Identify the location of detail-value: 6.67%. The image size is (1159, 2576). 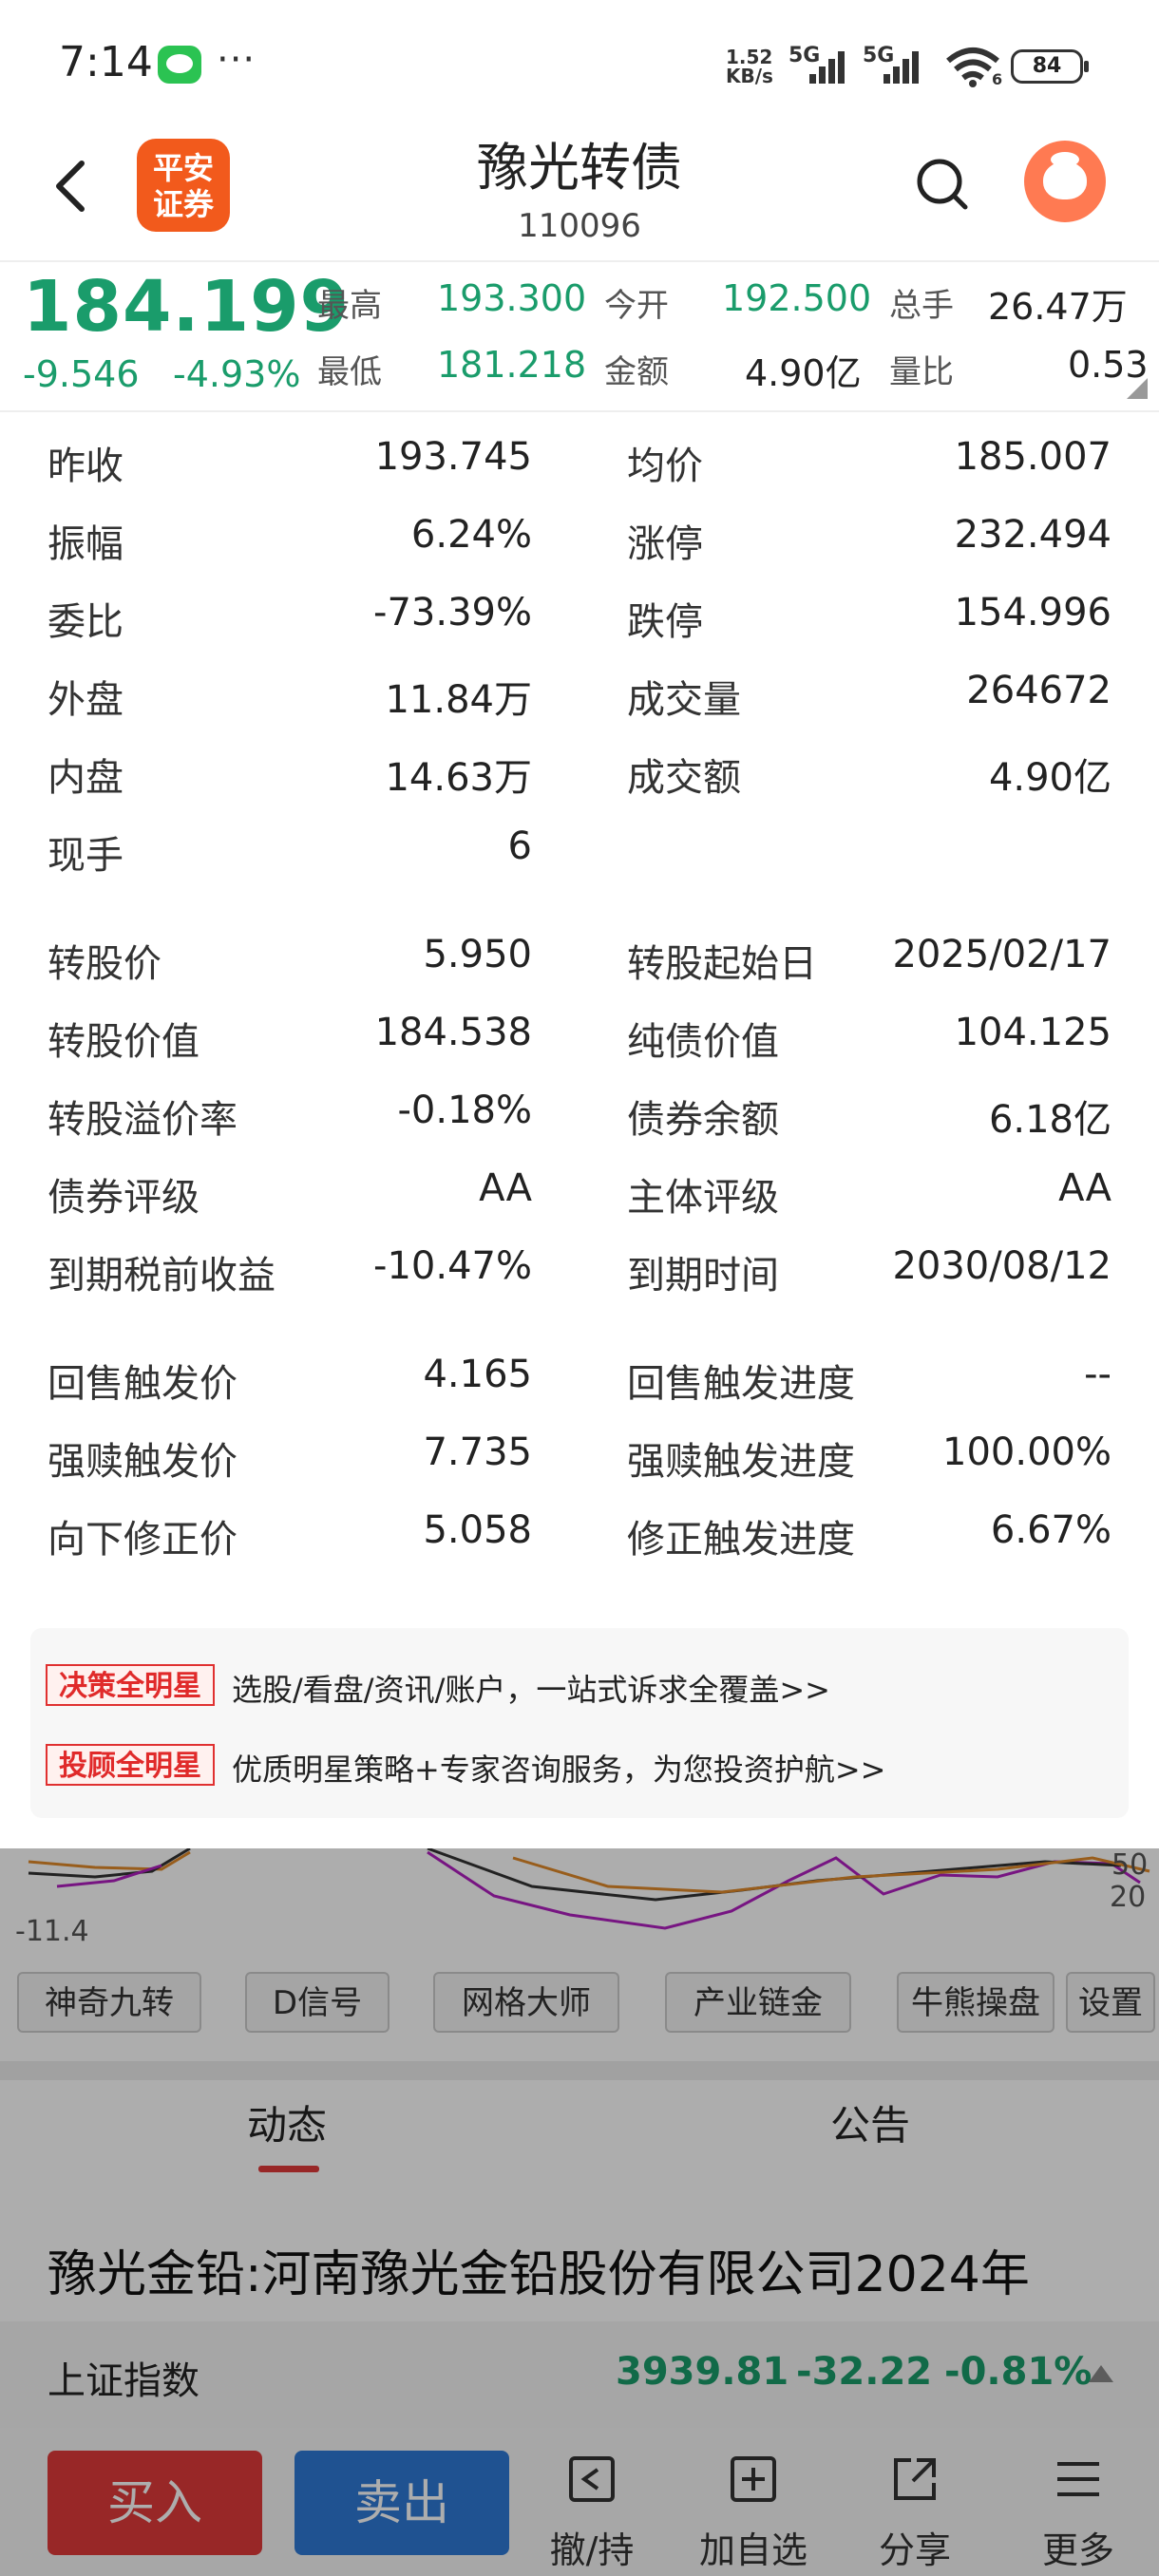
(1051, 1530).